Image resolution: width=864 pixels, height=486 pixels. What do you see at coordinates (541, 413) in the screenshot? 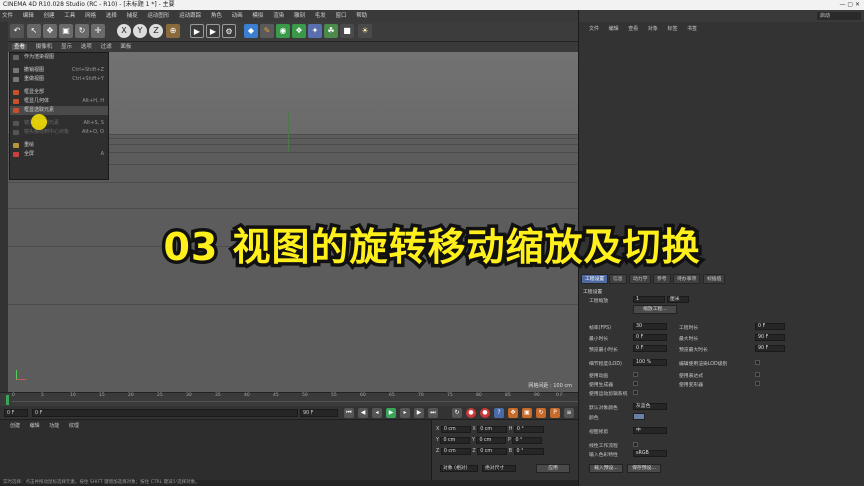
I see `rotation-key-icon: ↻` at bounding box center [541, 413].